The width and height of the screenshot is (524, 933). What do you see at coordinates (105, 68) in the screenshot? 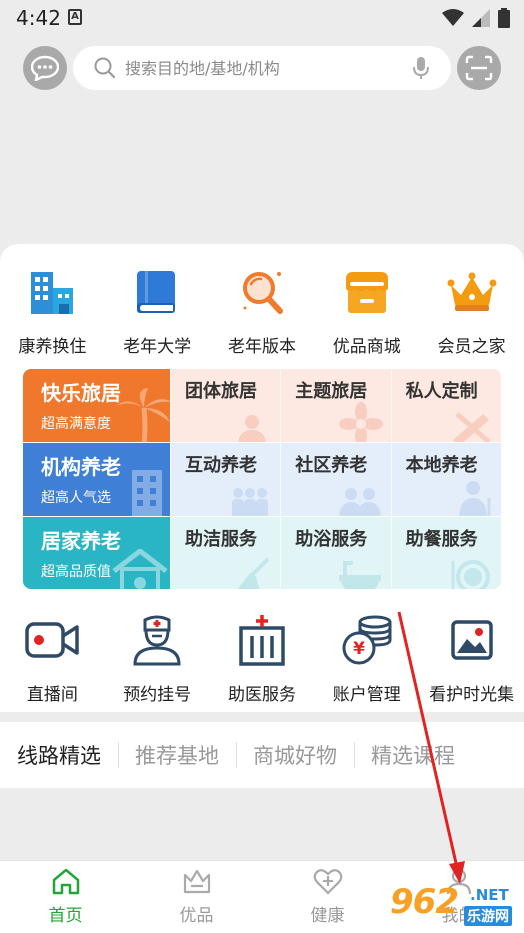
I see `search-icon` at bounding box center [105, 68].